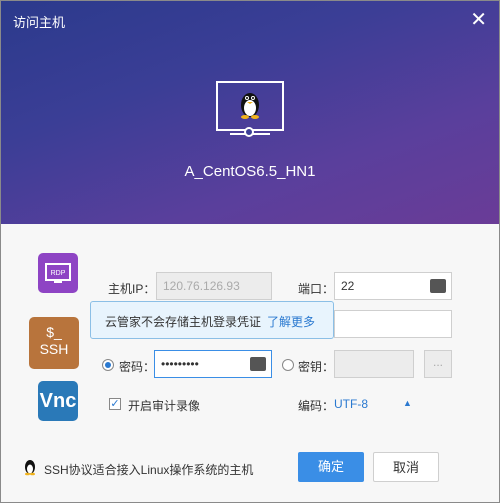 Image resolution: width=500 pixels, height=503 pixels. What do you see at coordinates (316, 367) in the screenshot?
I see `key-label: 密钥：` at bounding box center [316, 367].